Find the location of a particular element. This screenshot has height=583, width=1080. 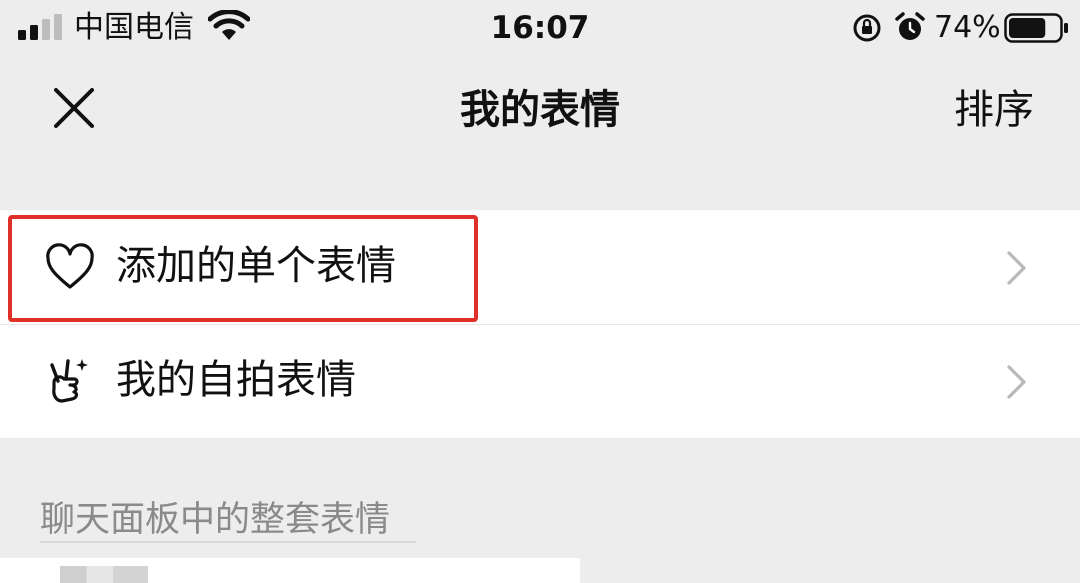

rotation-lock-icon is located at coordinates (867, 28).